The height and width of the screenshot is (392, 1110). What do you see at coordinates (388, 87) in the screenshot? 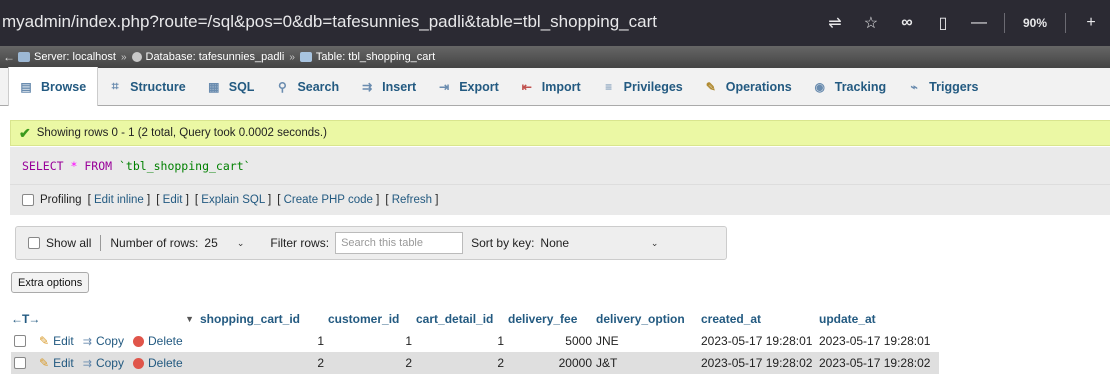
I see `tab-insert: ⇉ Insert` at bounding box center [388, 87].